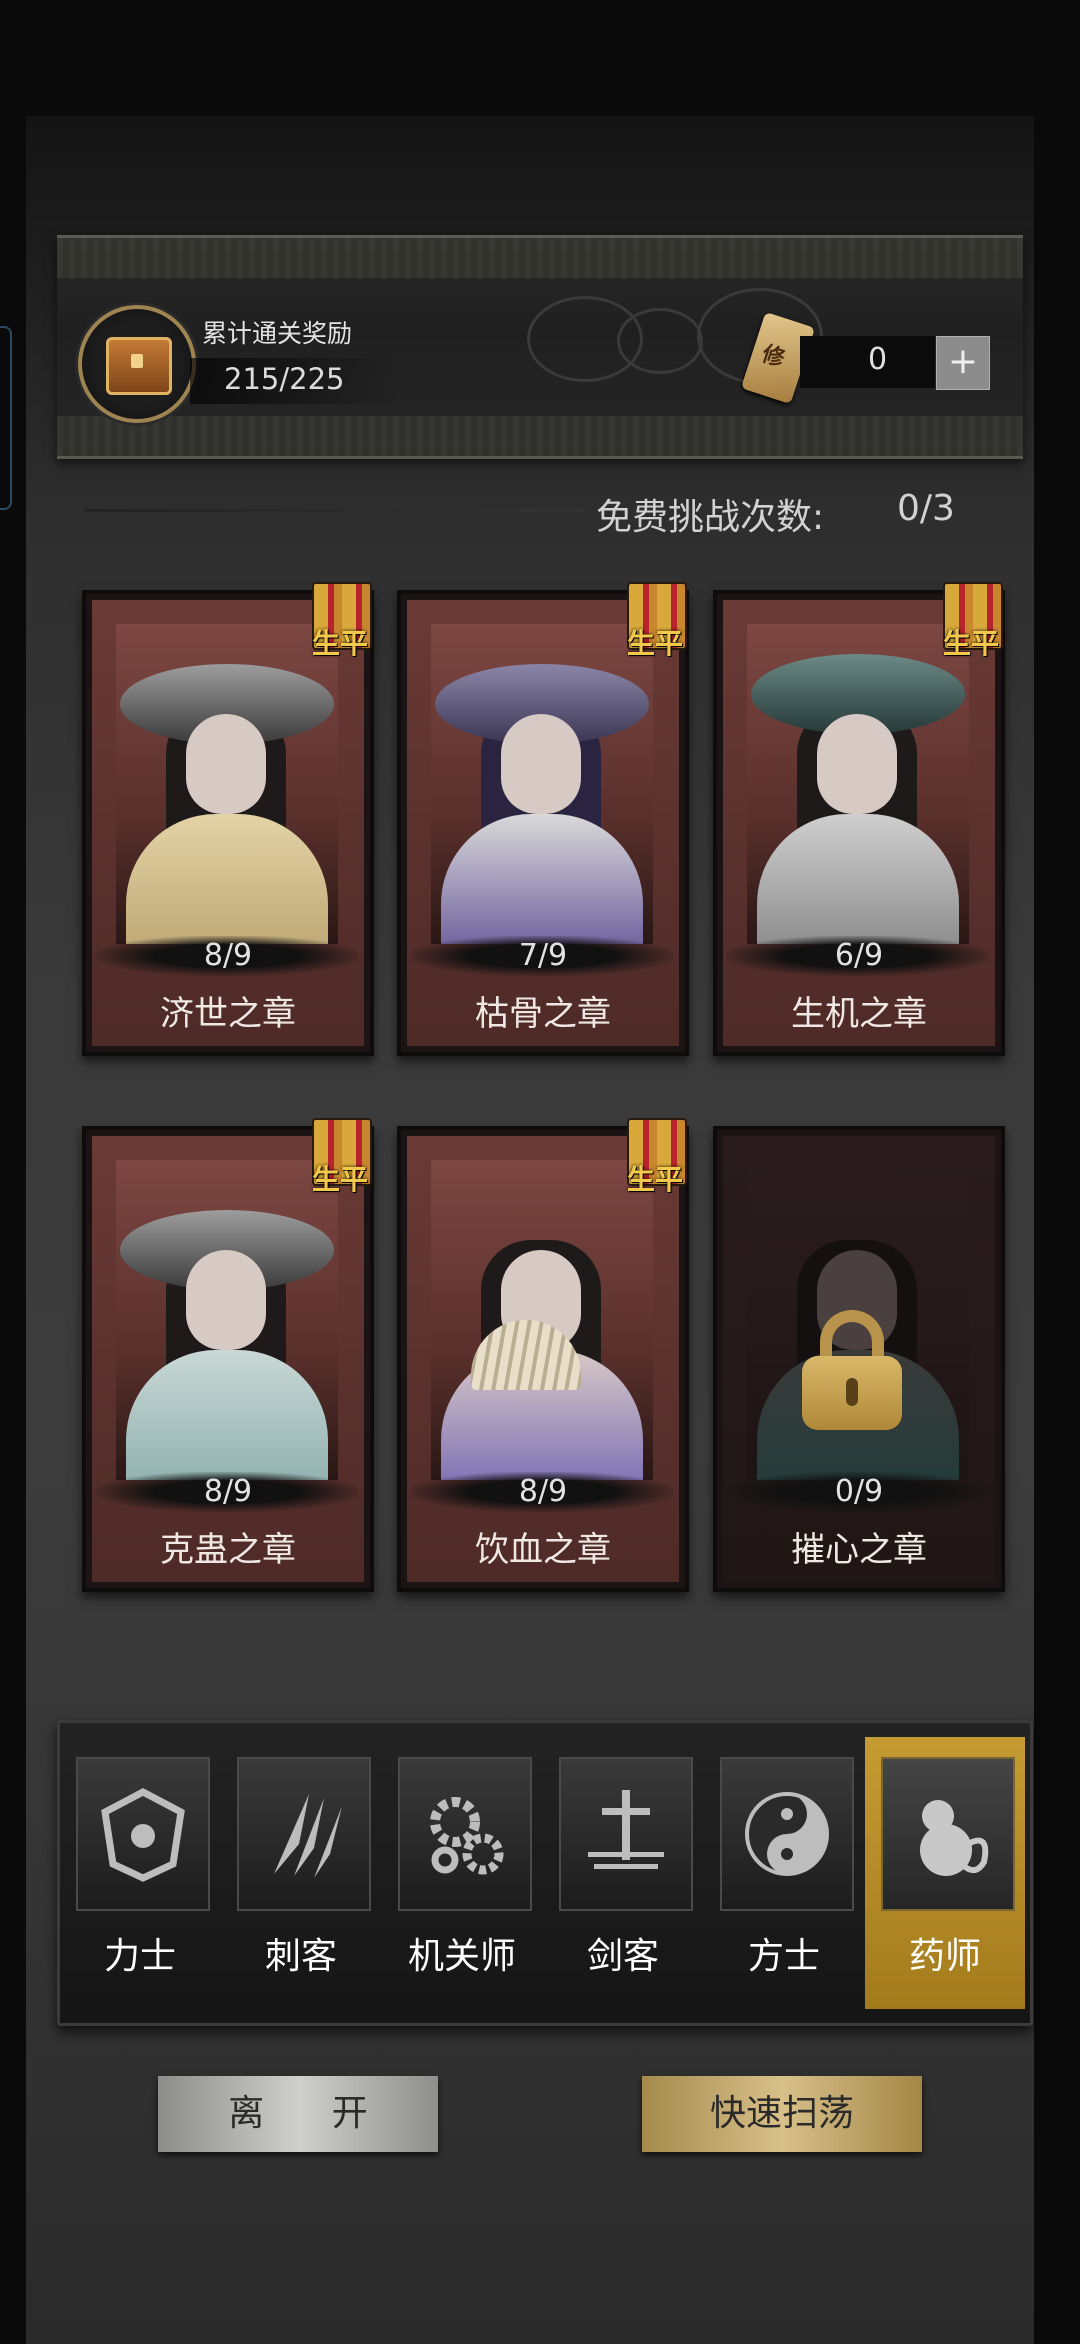 The width and height of the screenshot is (1080, 2344). Describe the element at coordinates (963, 363) in the screenshot. I see `add-ticket-button: +` at that location.